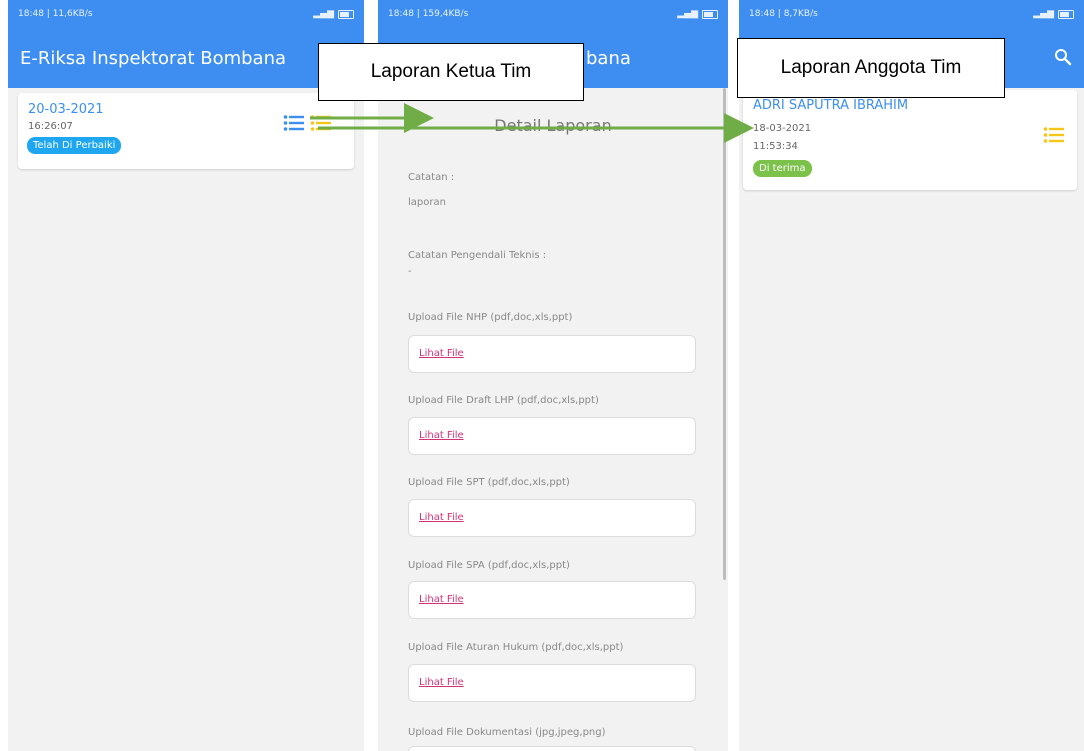 This screenshot has width=1084, height=751. Describe the element at coordinates (552, 354) in the screenshot. I see `file-box-nhp: Lihat File` at that location.